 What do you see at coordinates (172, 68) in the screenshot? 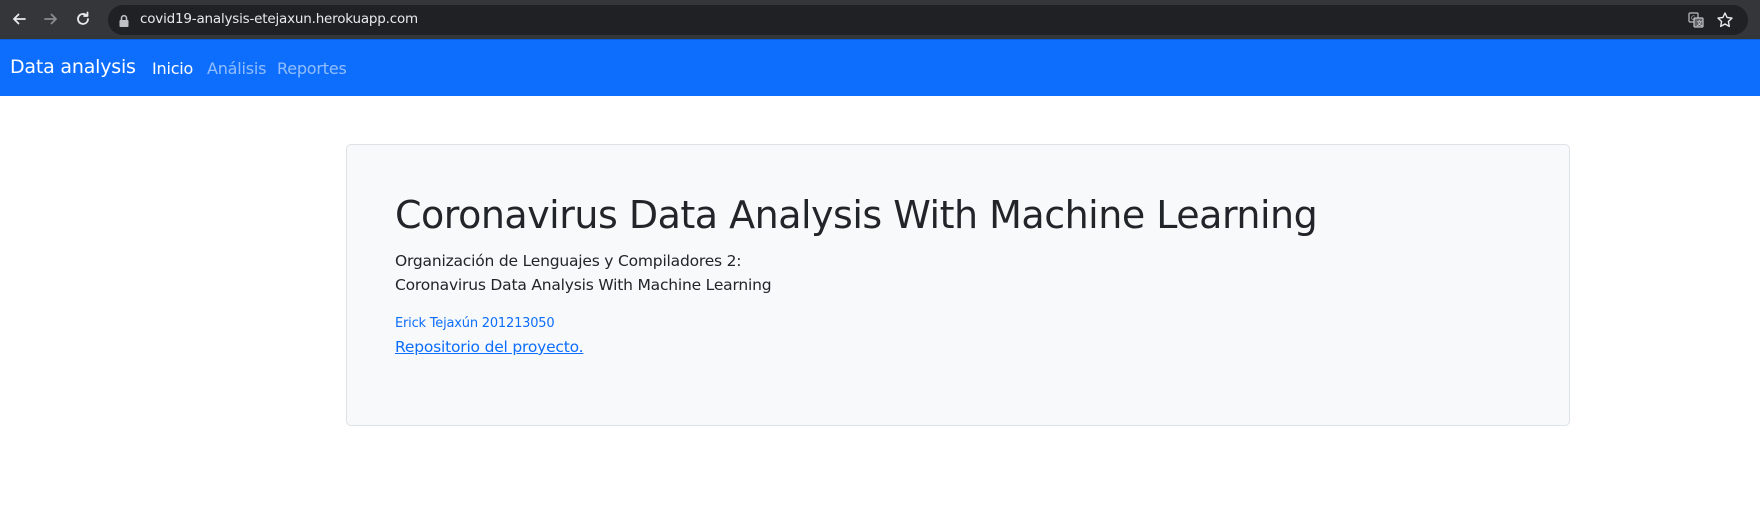
I see `nav-link-inicio: Inicio` at bounding box center [172, 68].